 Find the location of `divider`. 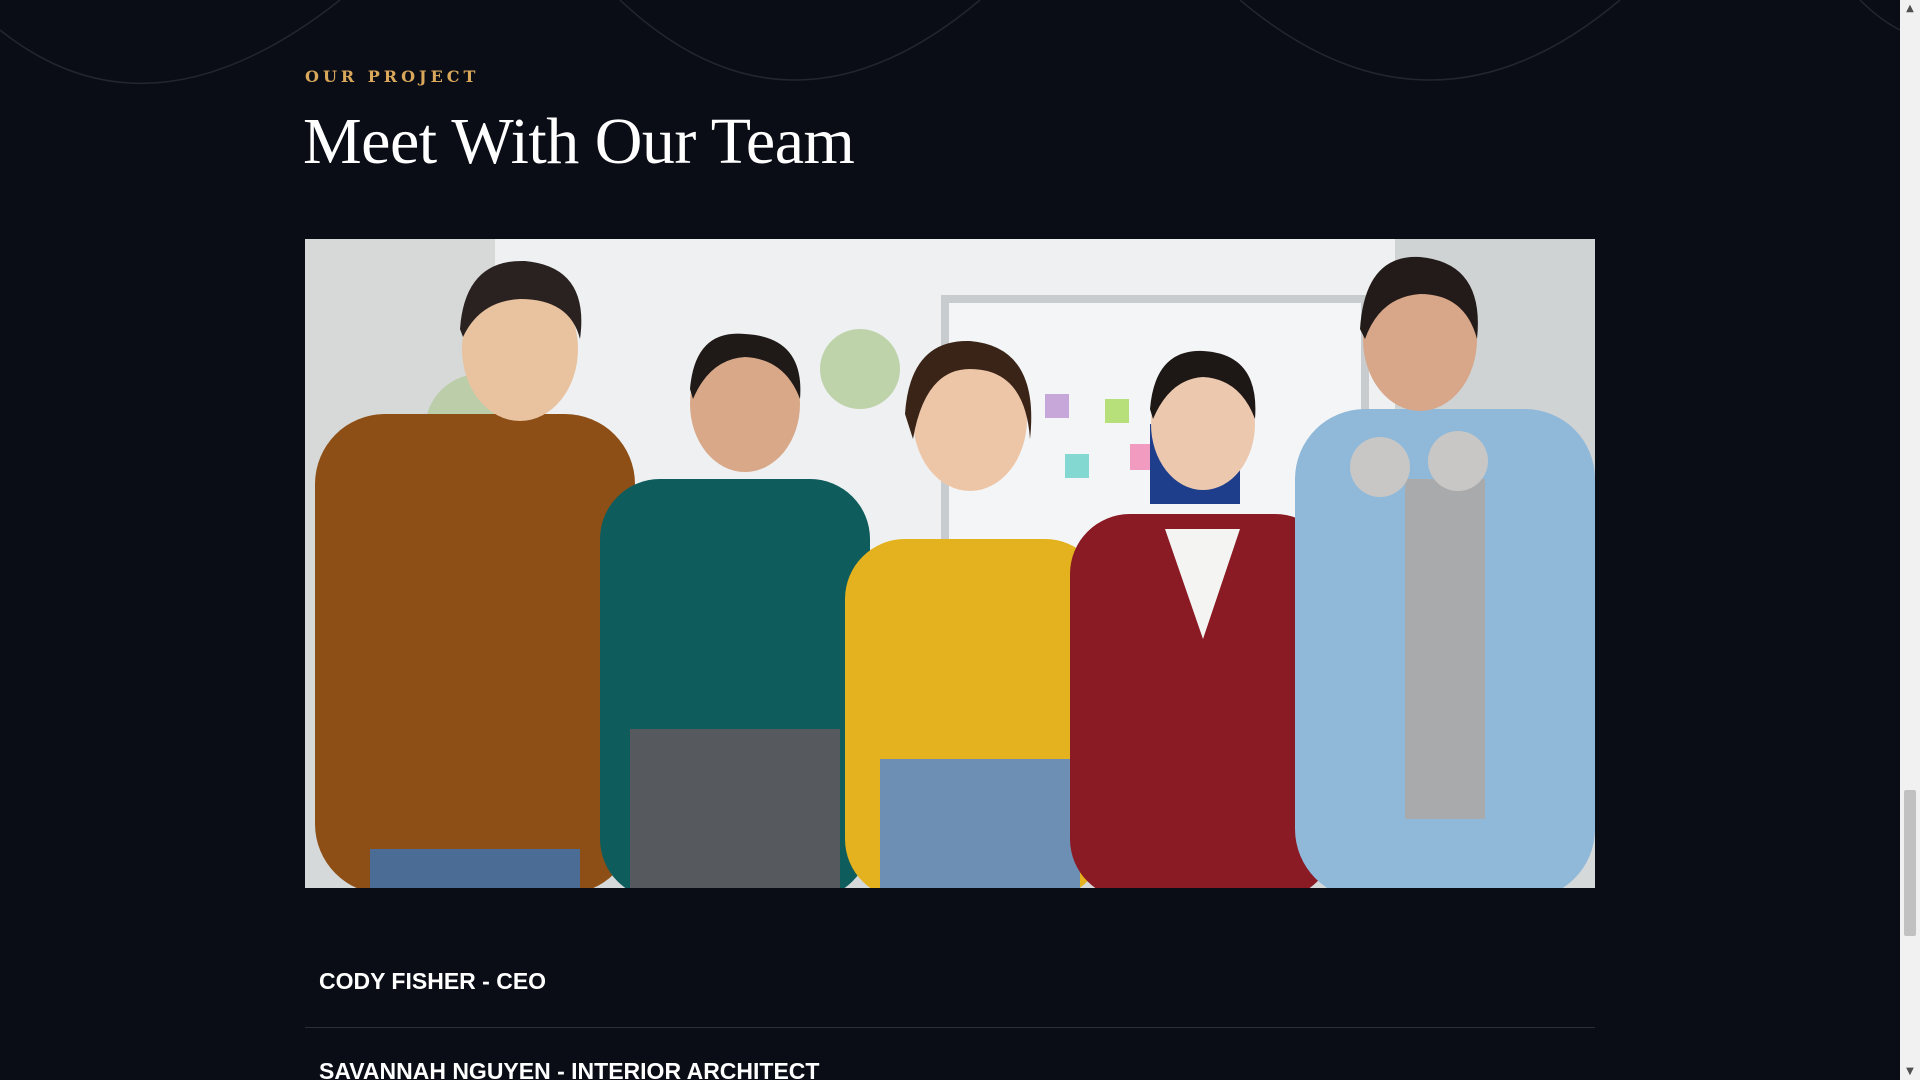

divider is located at coordinates (950, 1027).